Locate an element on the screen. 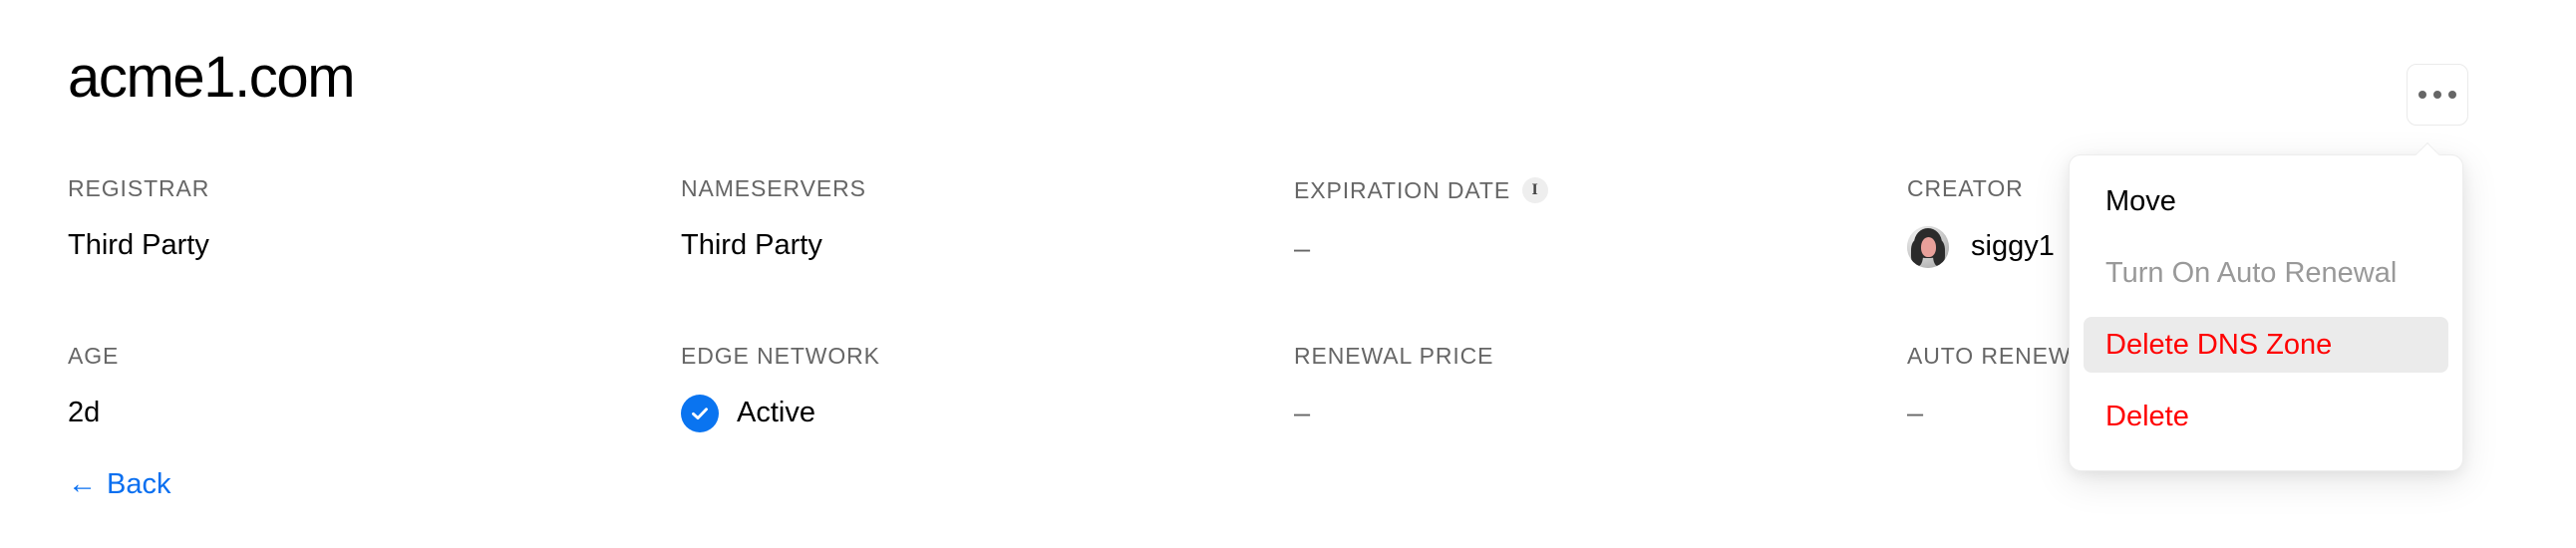 This screenshot has height=548, width=2576. menu-item-delete: Delete is located at coordinates (2266, 416).